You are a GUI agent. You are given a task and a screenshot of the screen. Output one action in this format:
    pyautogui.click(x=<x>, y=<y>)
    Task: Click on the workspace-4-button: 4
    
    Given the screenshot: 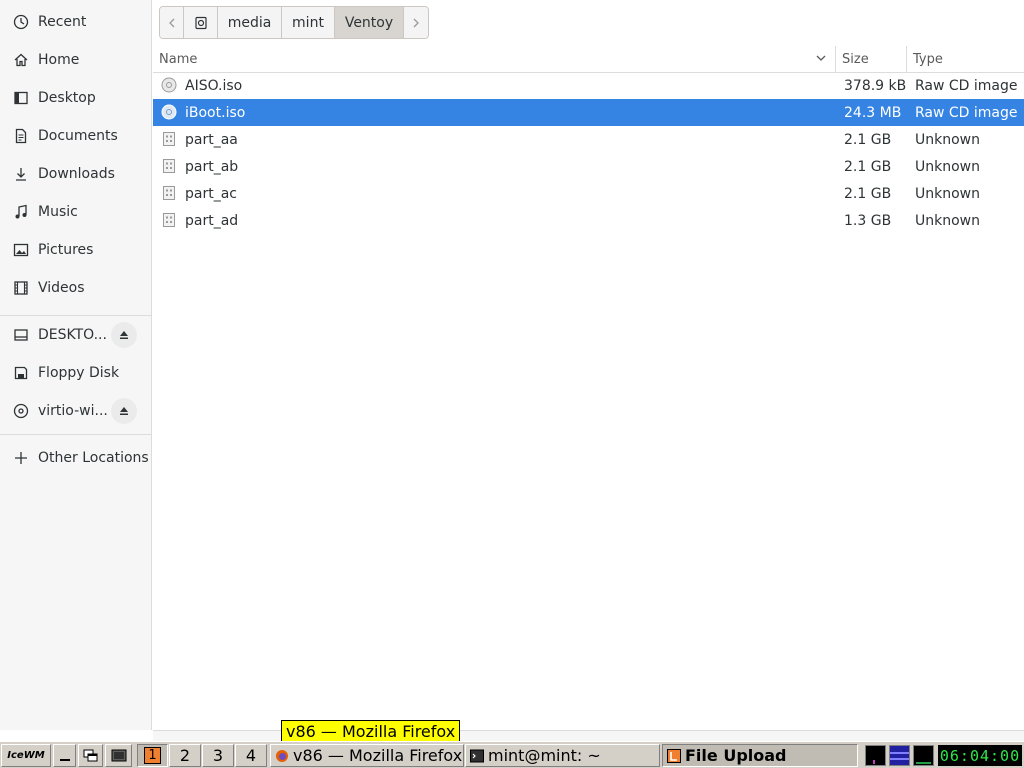 What is the action you would take?
    pyautogui.click(x=251, y=755)
    